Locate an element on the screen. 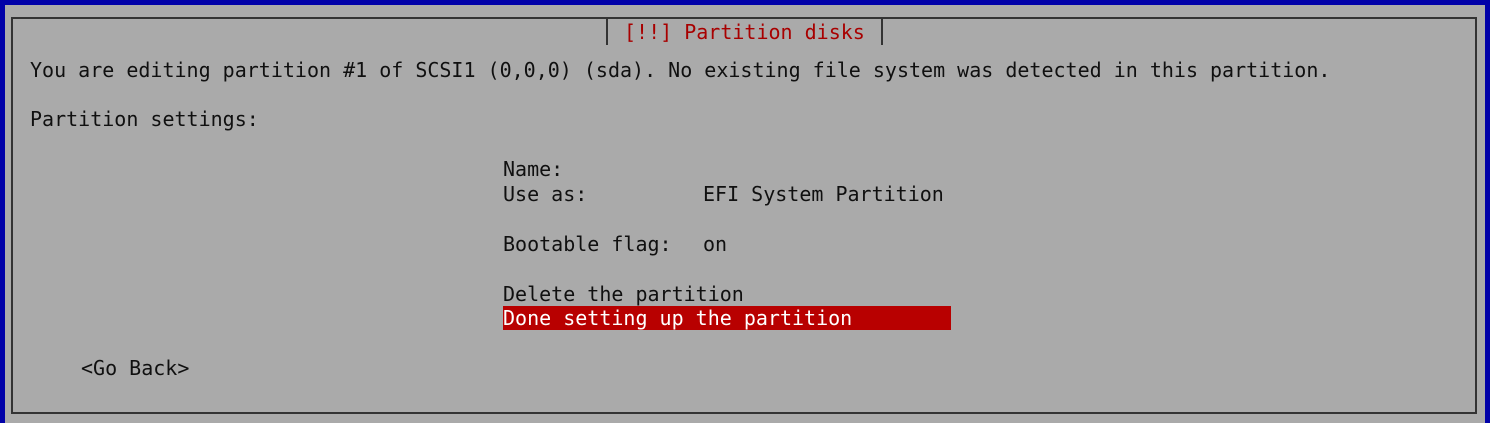  bootable-flag-value: on is located at coordinates (715, 244).